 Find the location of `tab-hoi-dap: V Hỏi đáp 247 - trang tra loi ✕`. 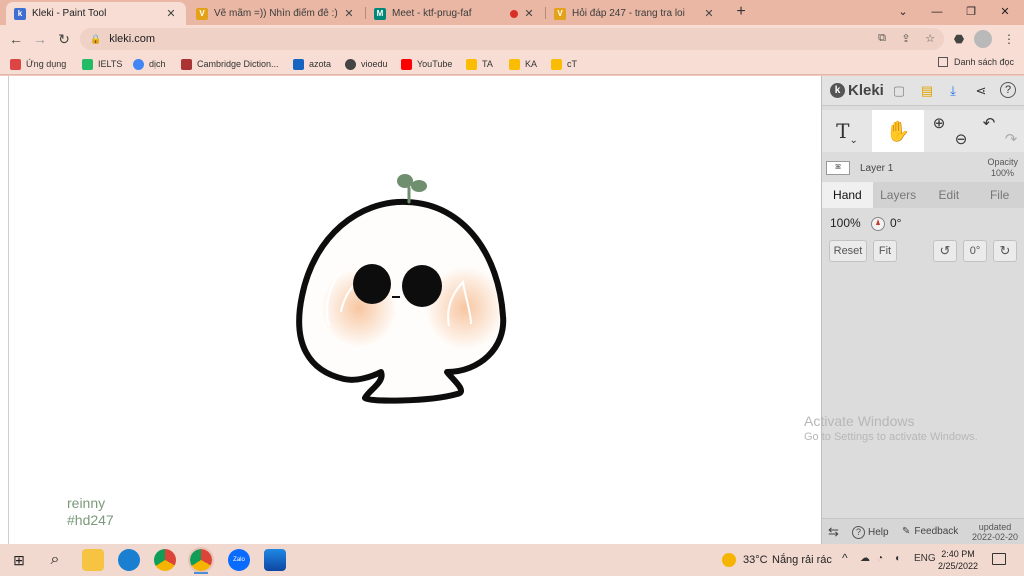

tab-hoi-dap: V Hỏi đáp 247 - trang tra loi ✕ is located at coordinates (635, 13).